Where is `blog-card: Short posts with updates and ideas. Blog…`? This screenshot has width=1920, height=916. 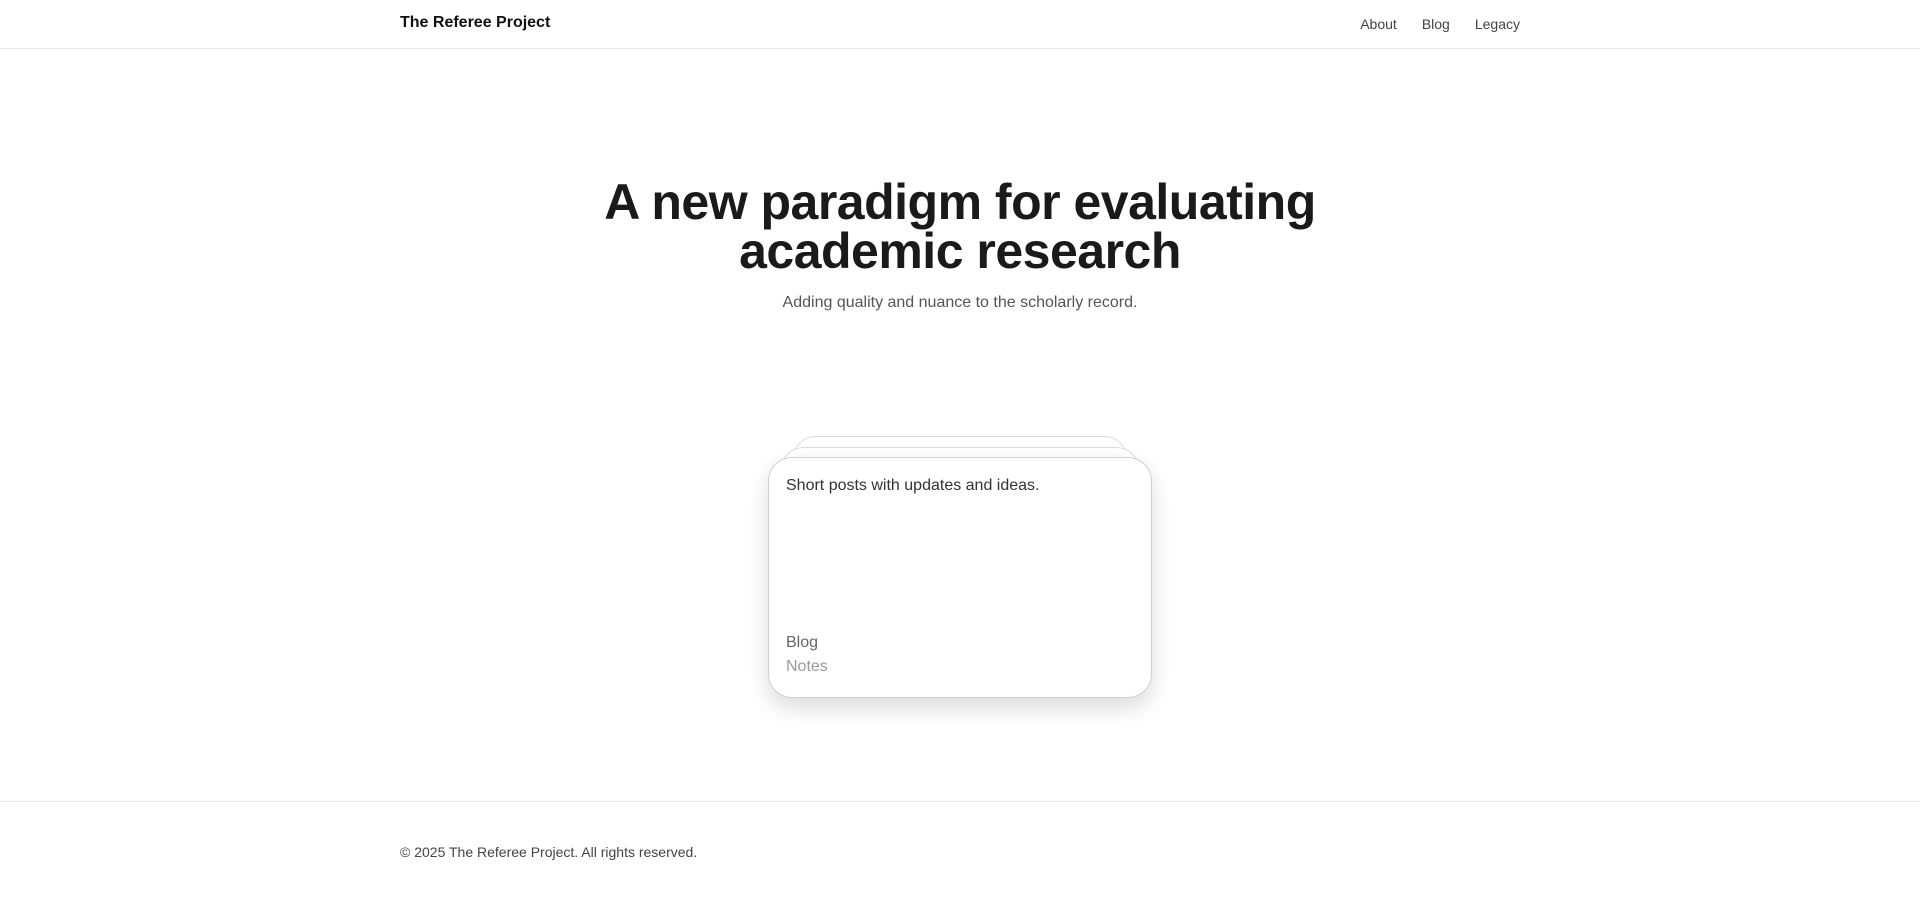
blog-card: Short posts with updates and ideas. Blog… is located at coordinates (960, 577).